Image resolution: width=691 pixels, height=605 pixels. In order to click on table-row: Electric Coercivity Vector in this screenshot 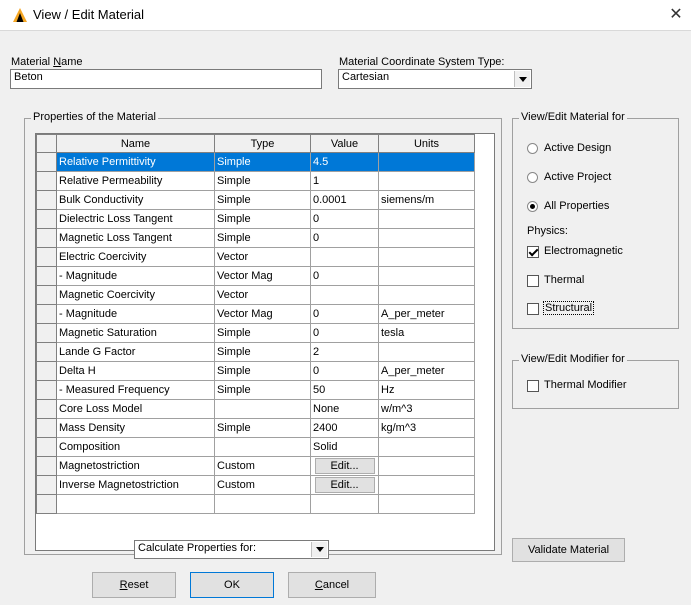, I will do `click(255, 257)`.